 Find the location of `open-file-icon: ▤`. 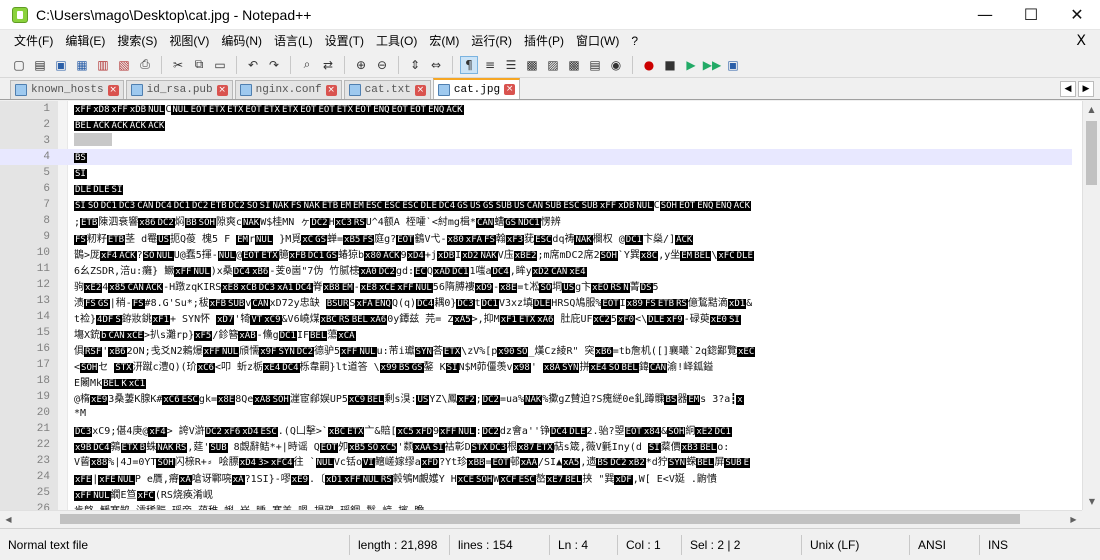

open-file-icon: ▤ is located at coordinates (40, 65).